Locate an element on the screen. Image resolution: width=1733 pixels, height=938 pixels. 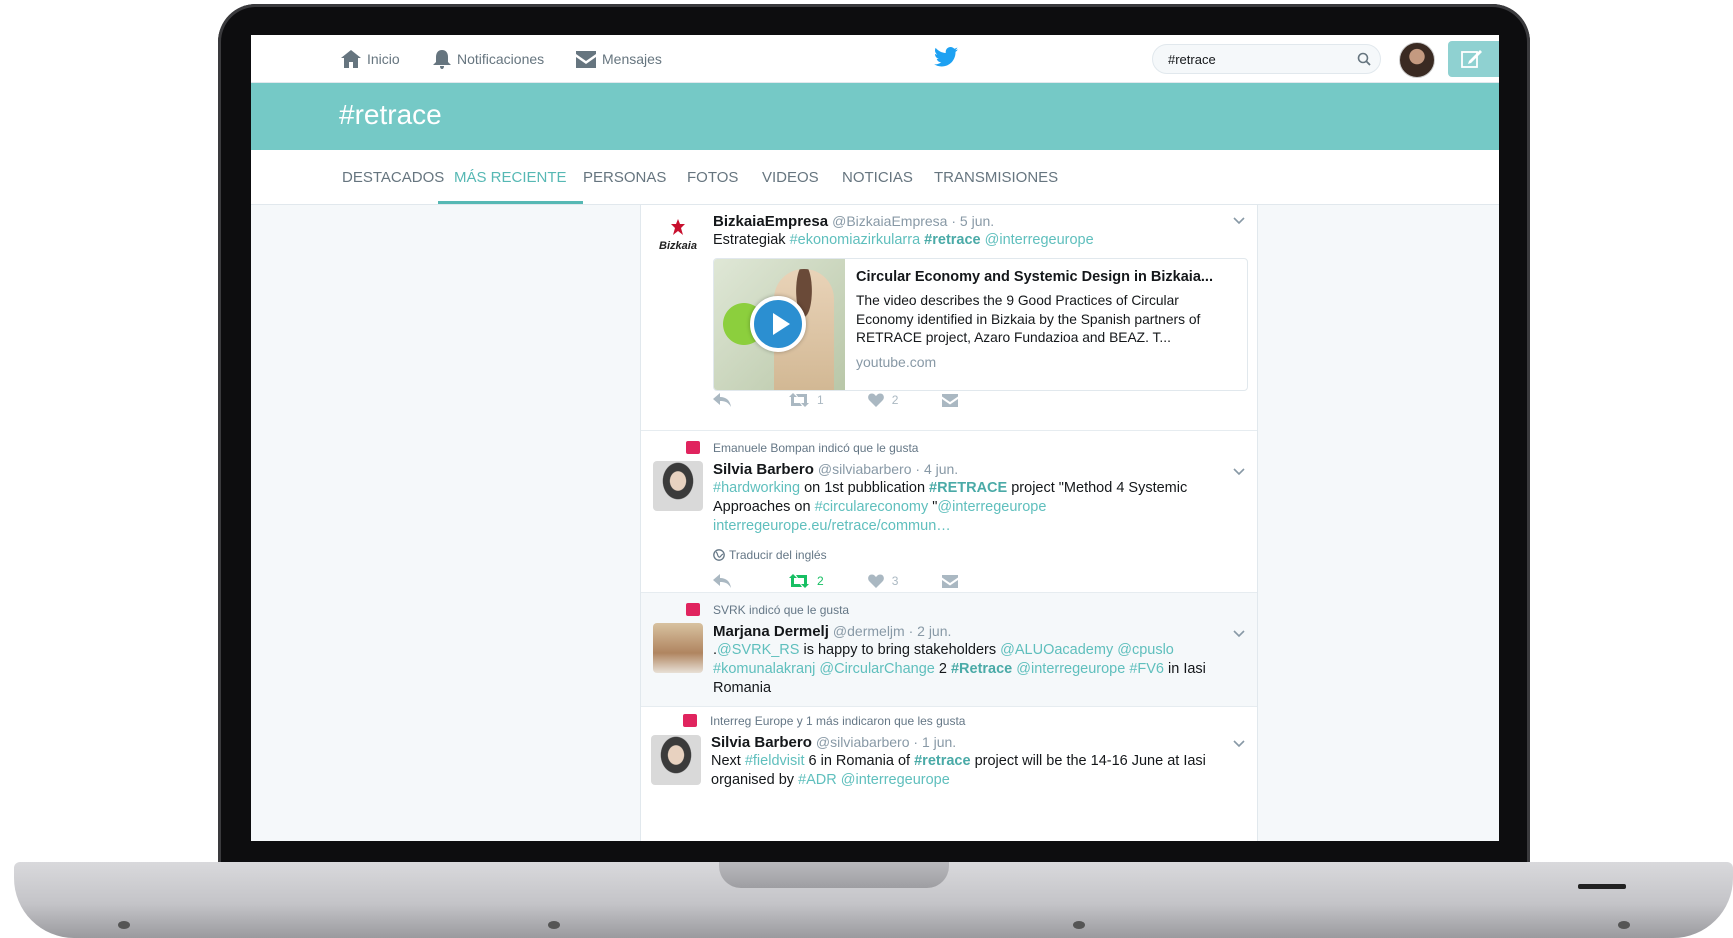
search-box is located at coordinates (1266, 59).